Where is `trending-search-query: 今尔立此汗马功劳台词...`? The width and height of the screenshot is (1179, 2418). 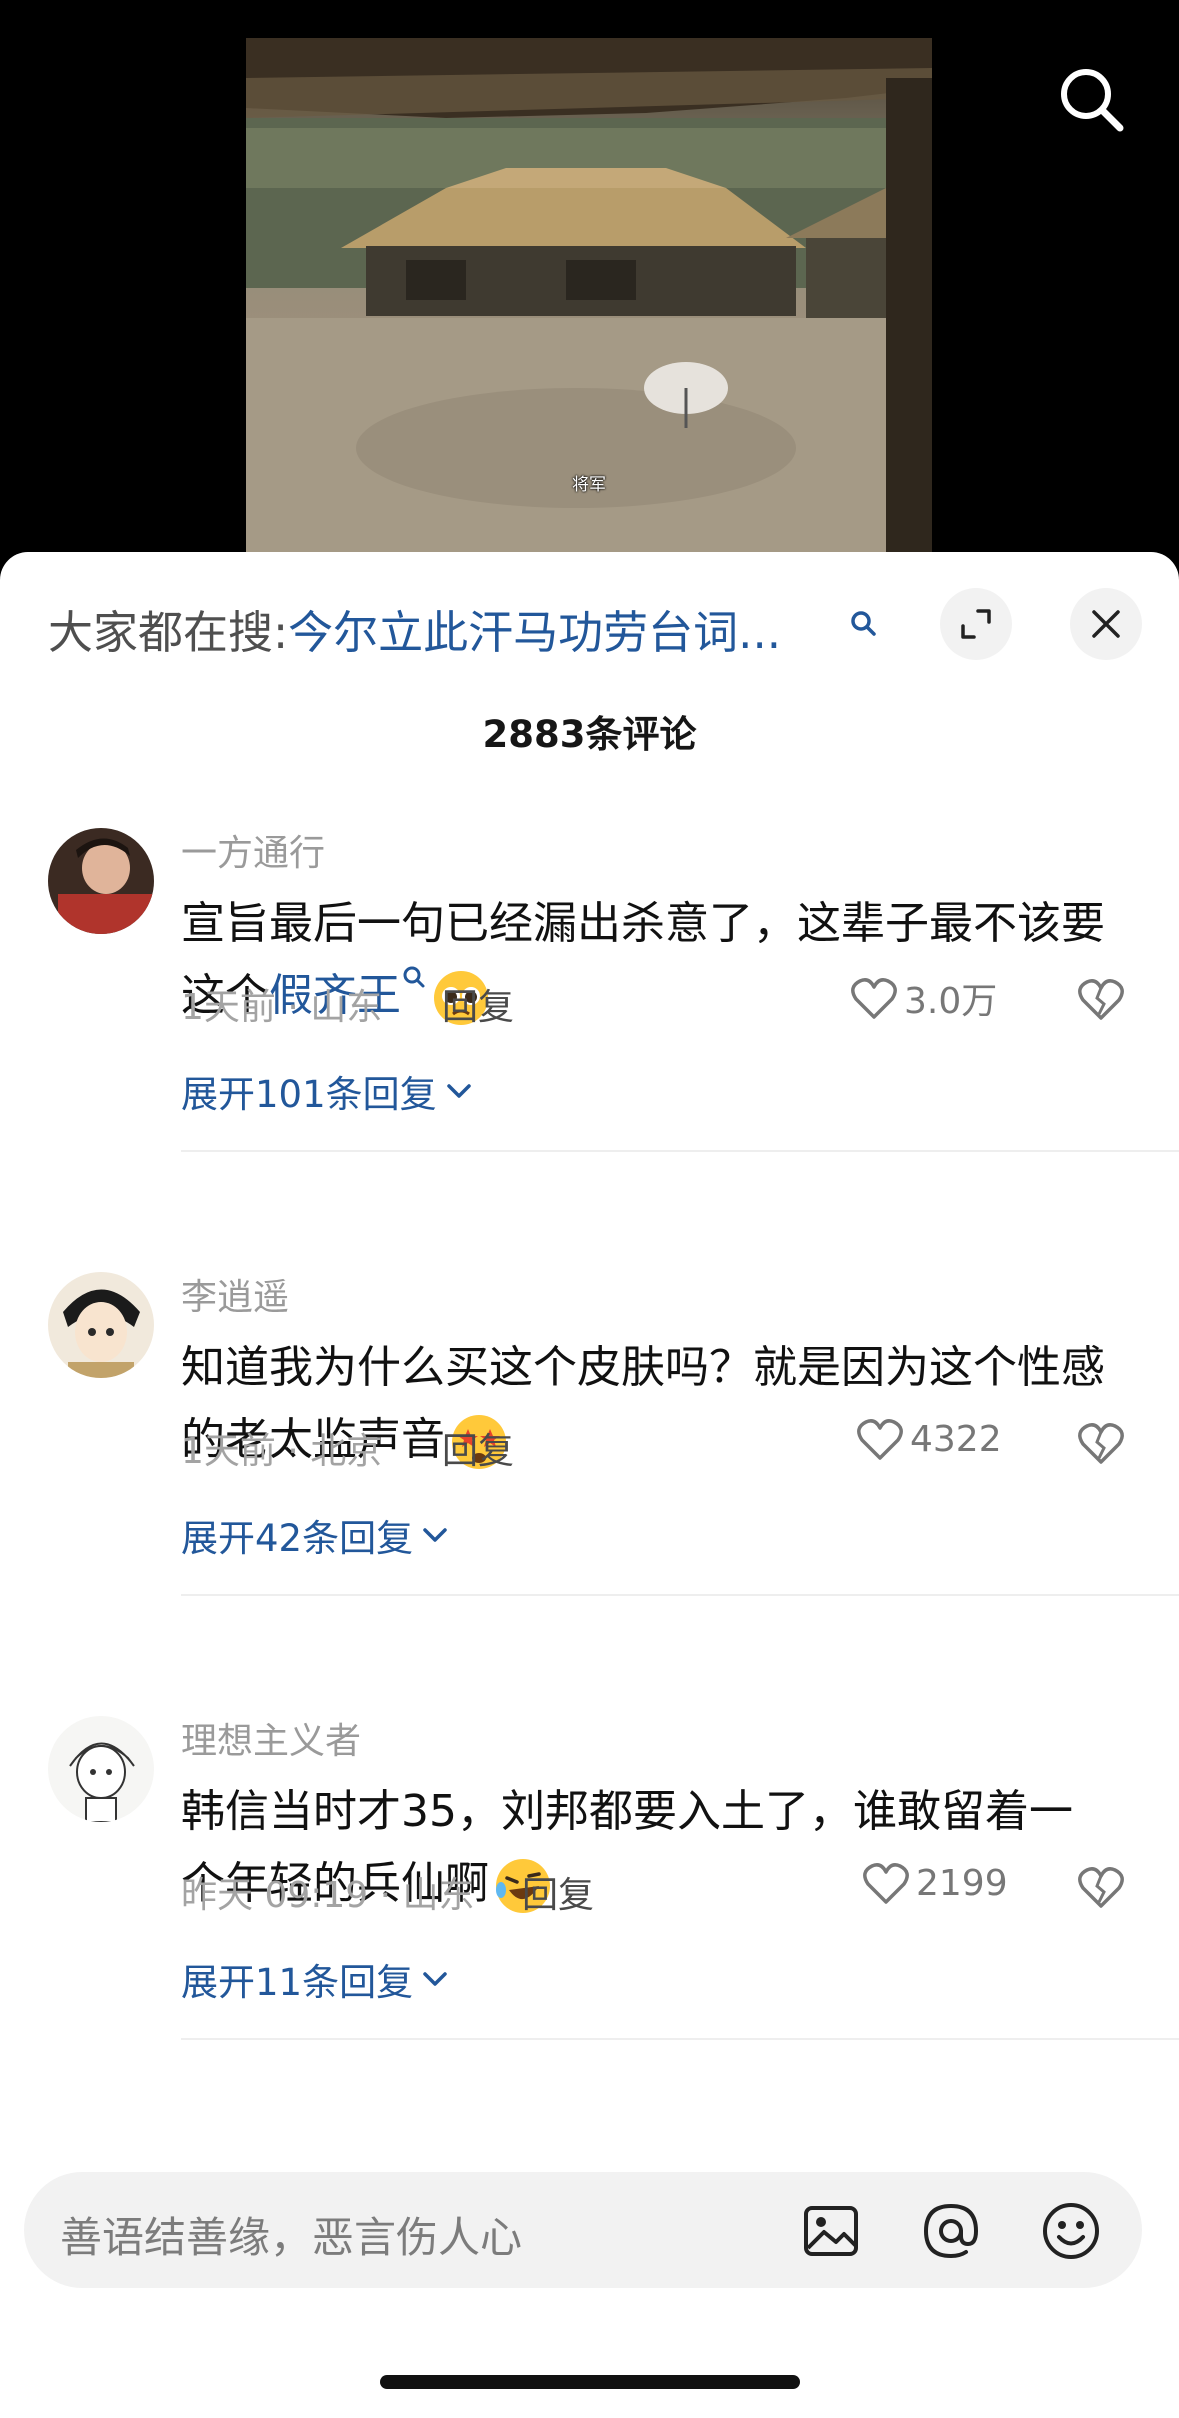 trending-search-query: 今尔立此汗马功劳台词... is located at coordinates (534, 628).